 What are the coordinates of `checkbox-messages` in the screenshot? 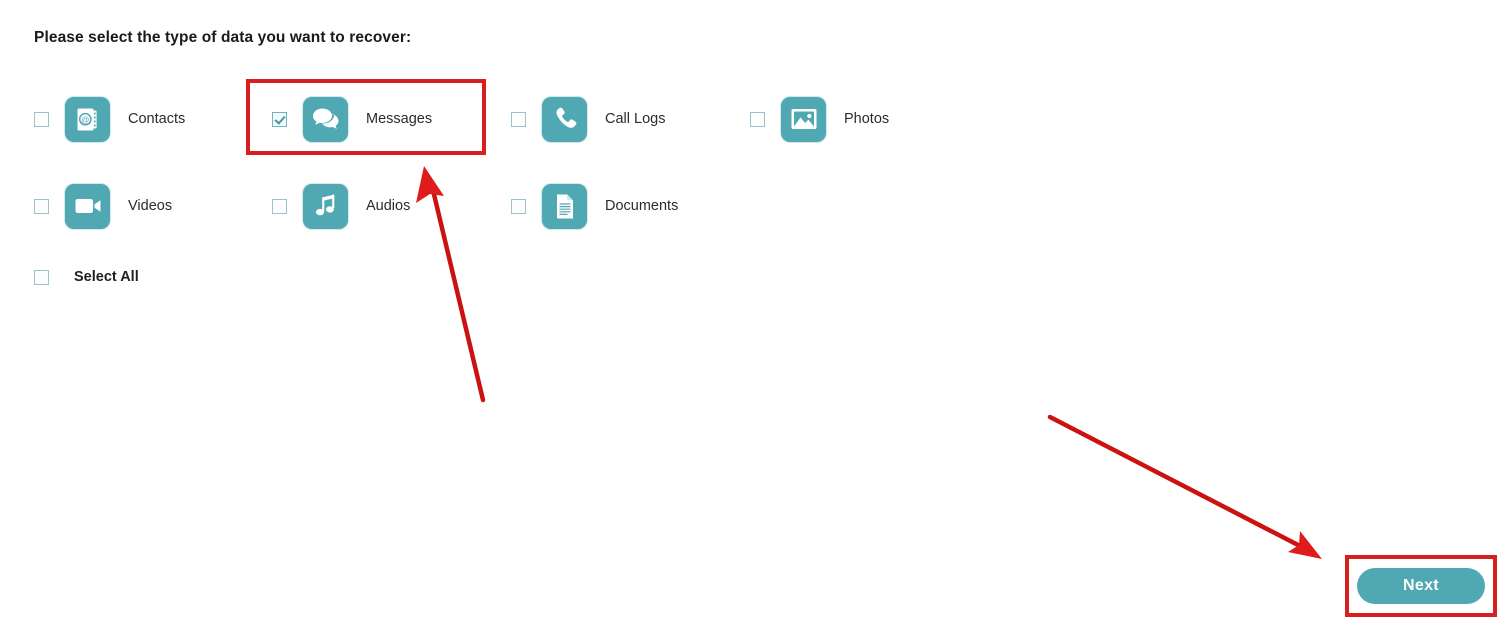 It's located at (279, 119).